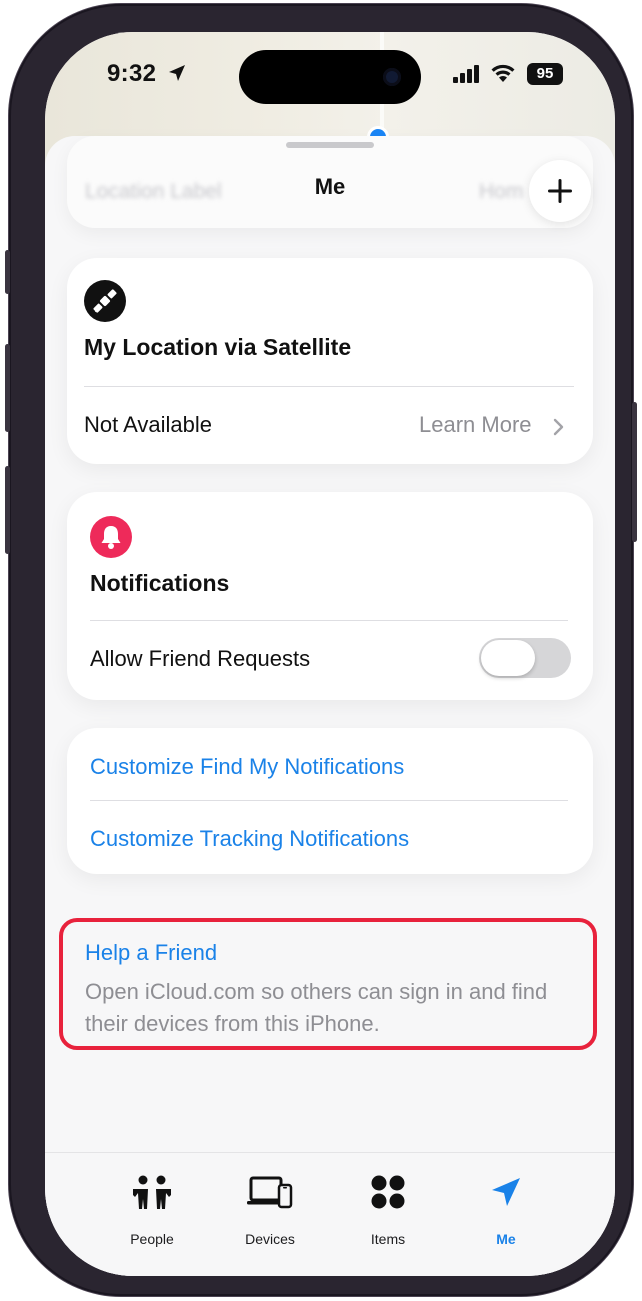 The width and height of the screenshot is (642, 1301). Describe the element at coordinates (152, 1192) in the screenshot. I see `people-icon` at that location.